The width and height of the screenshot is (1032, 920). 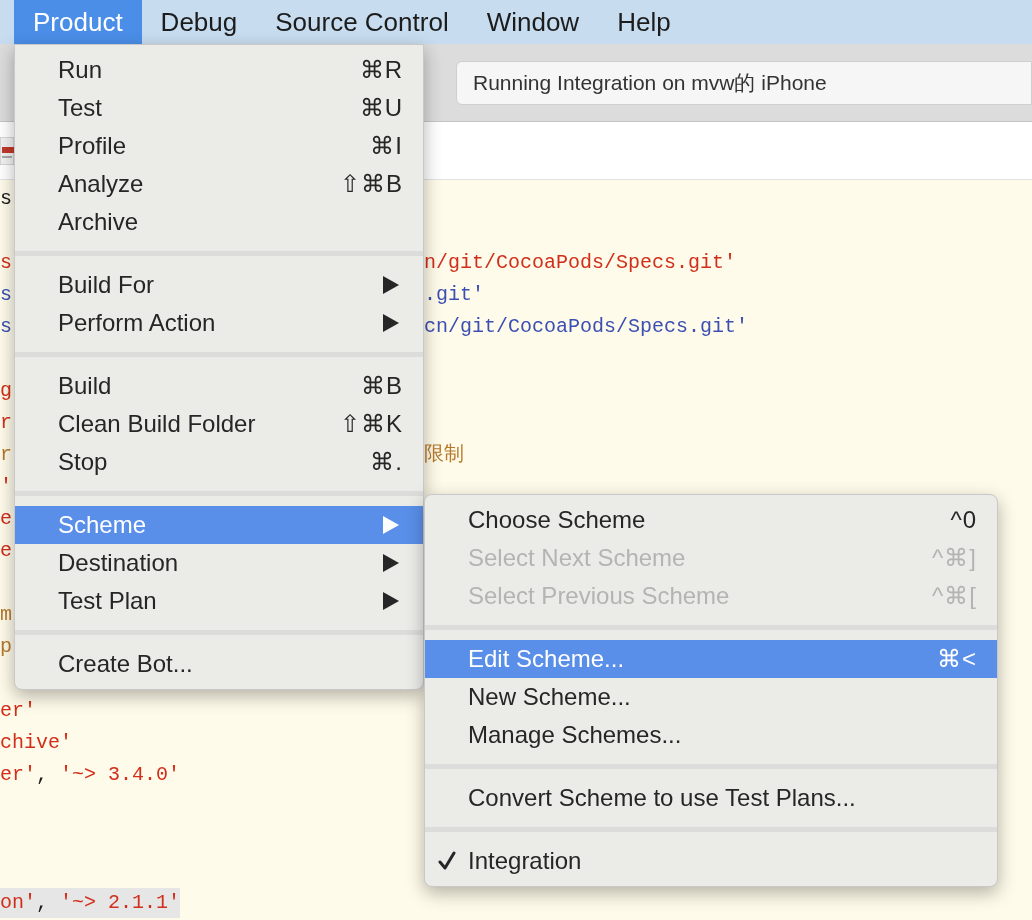 I want to click on shortcut-text: ⇧⌘B, so click(x=371, y=184).